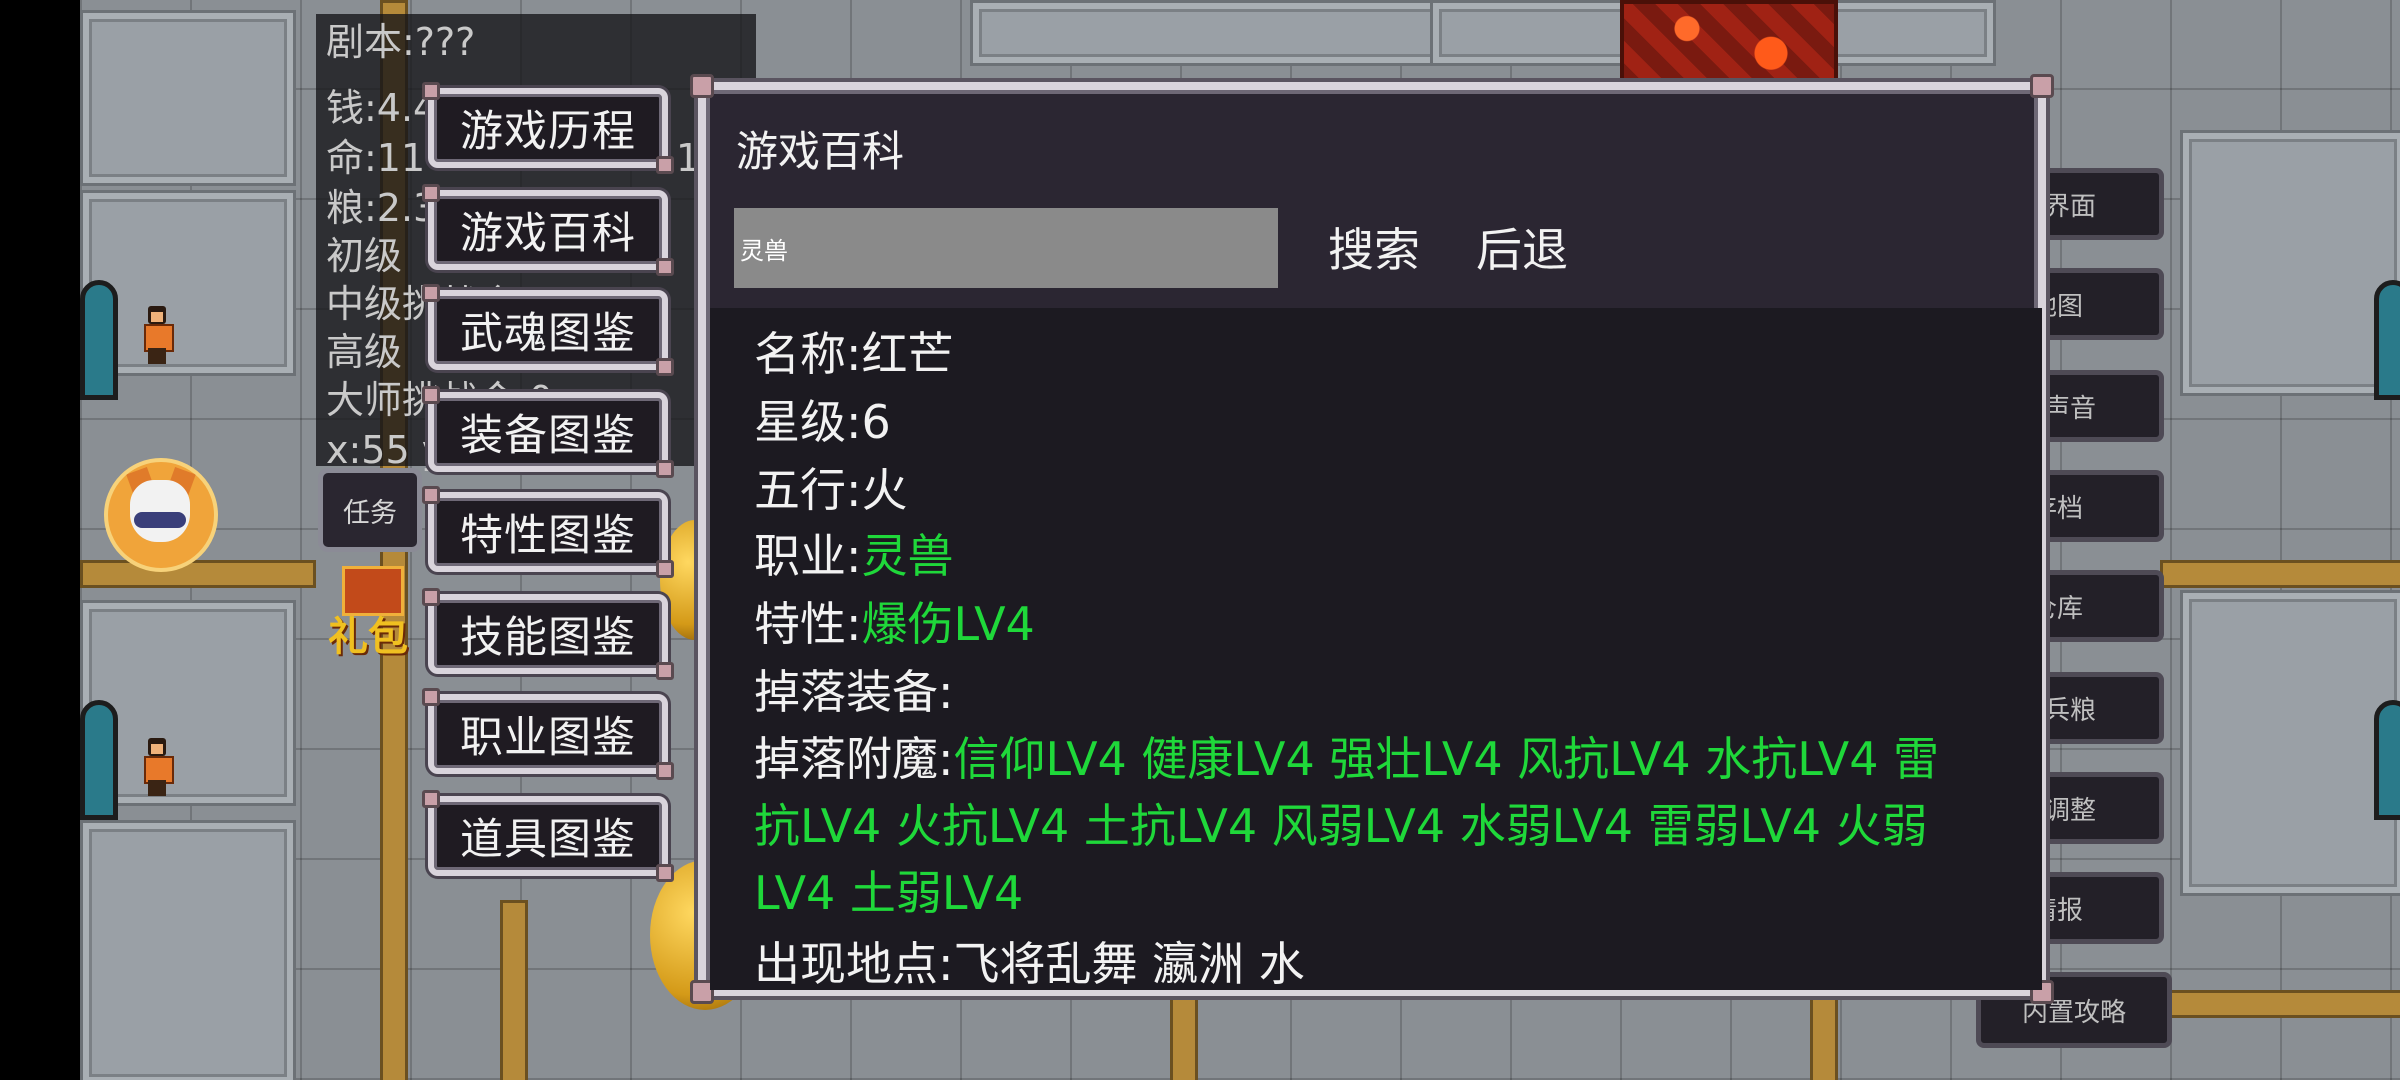 The width and height of the screenshot is (2400, 1080). I want to click on senior-challenge-text: 高级, so click(364, 352).